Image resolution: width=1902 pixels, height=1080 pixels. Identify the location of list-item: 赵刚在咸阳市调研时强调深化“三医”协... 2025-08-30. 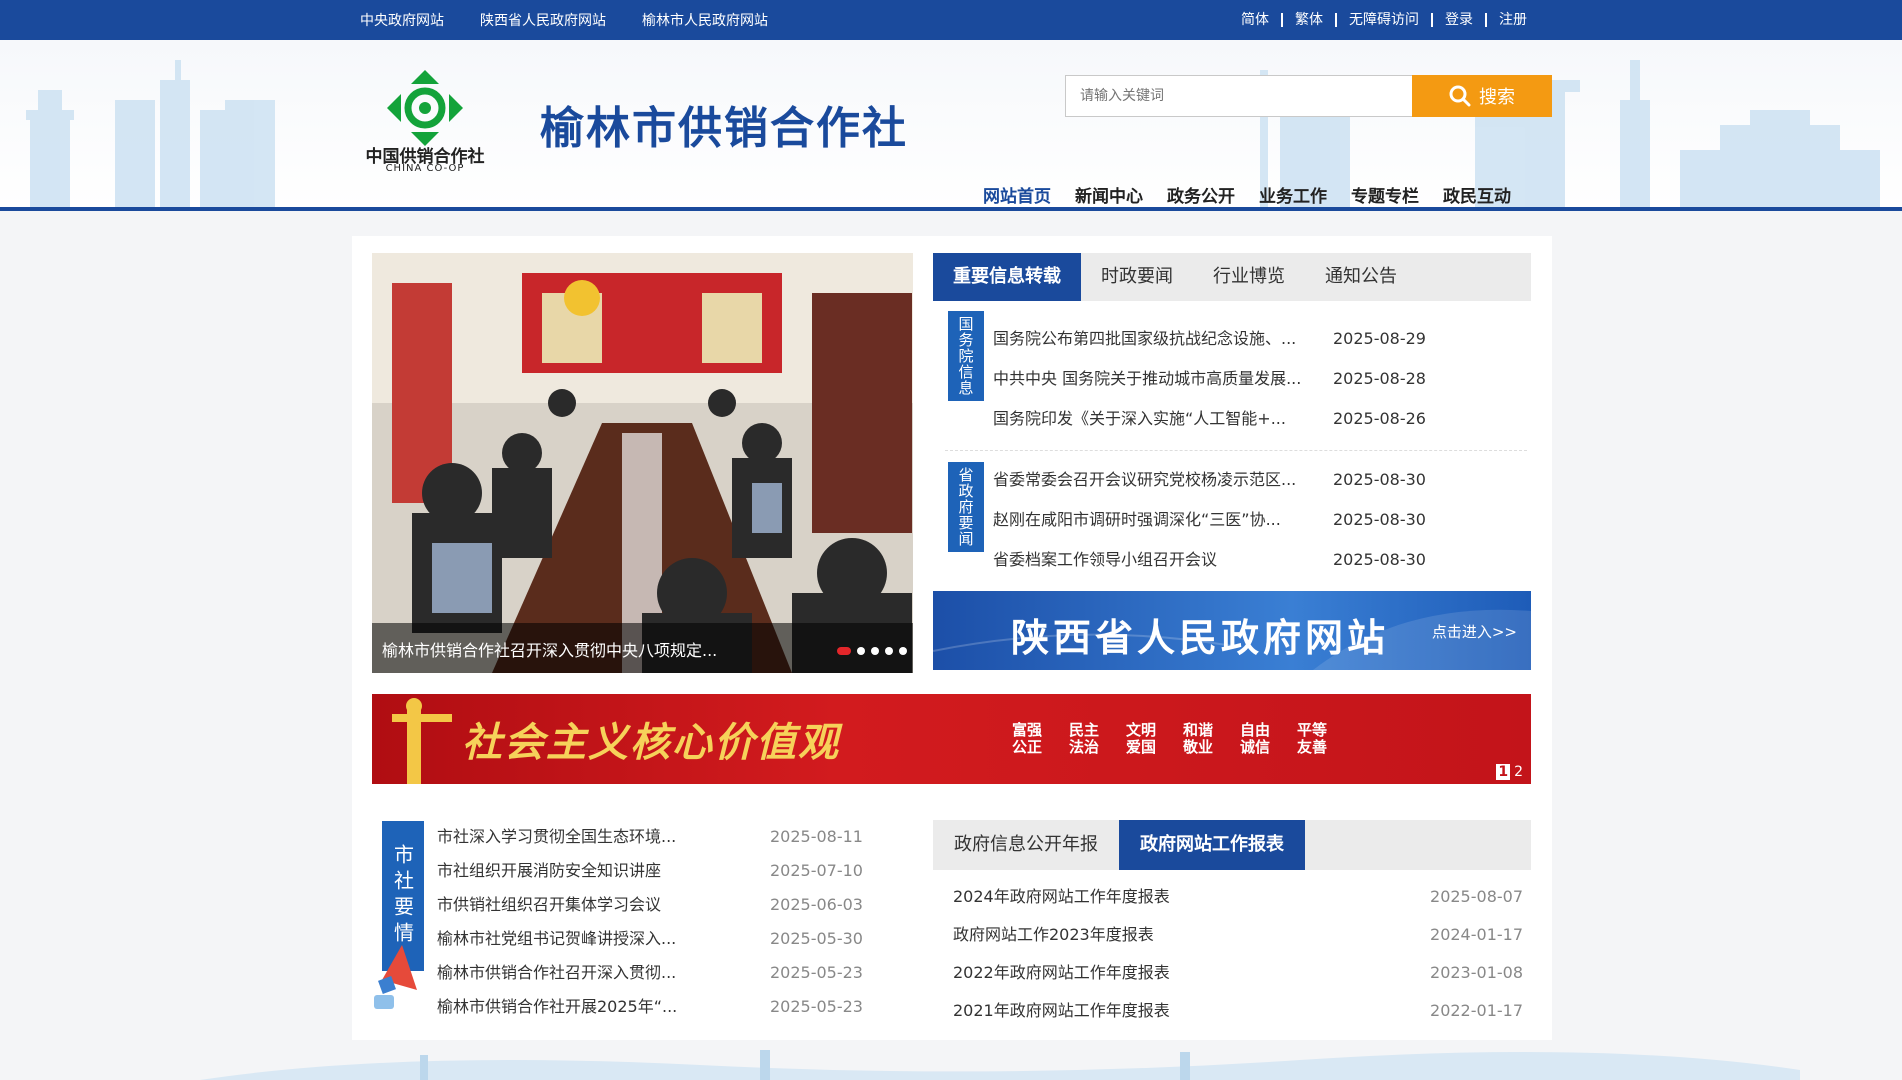
(1263, 520).